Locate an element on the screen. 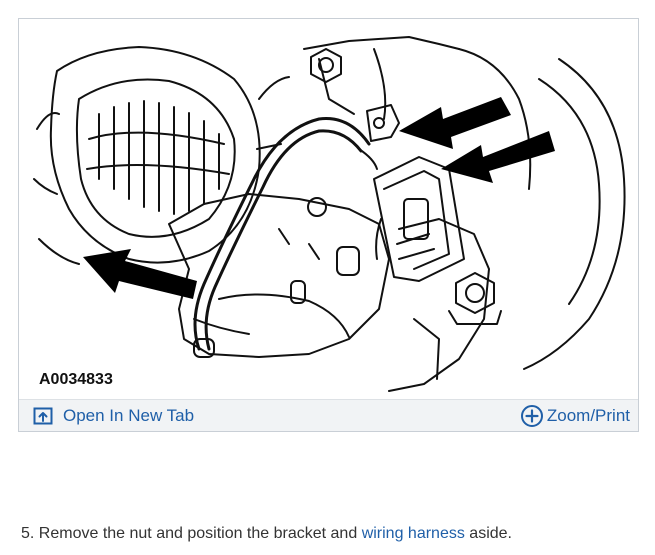 This screenshot has height=555, width=655. step-number: 5. is located at coordinates (28, 533).